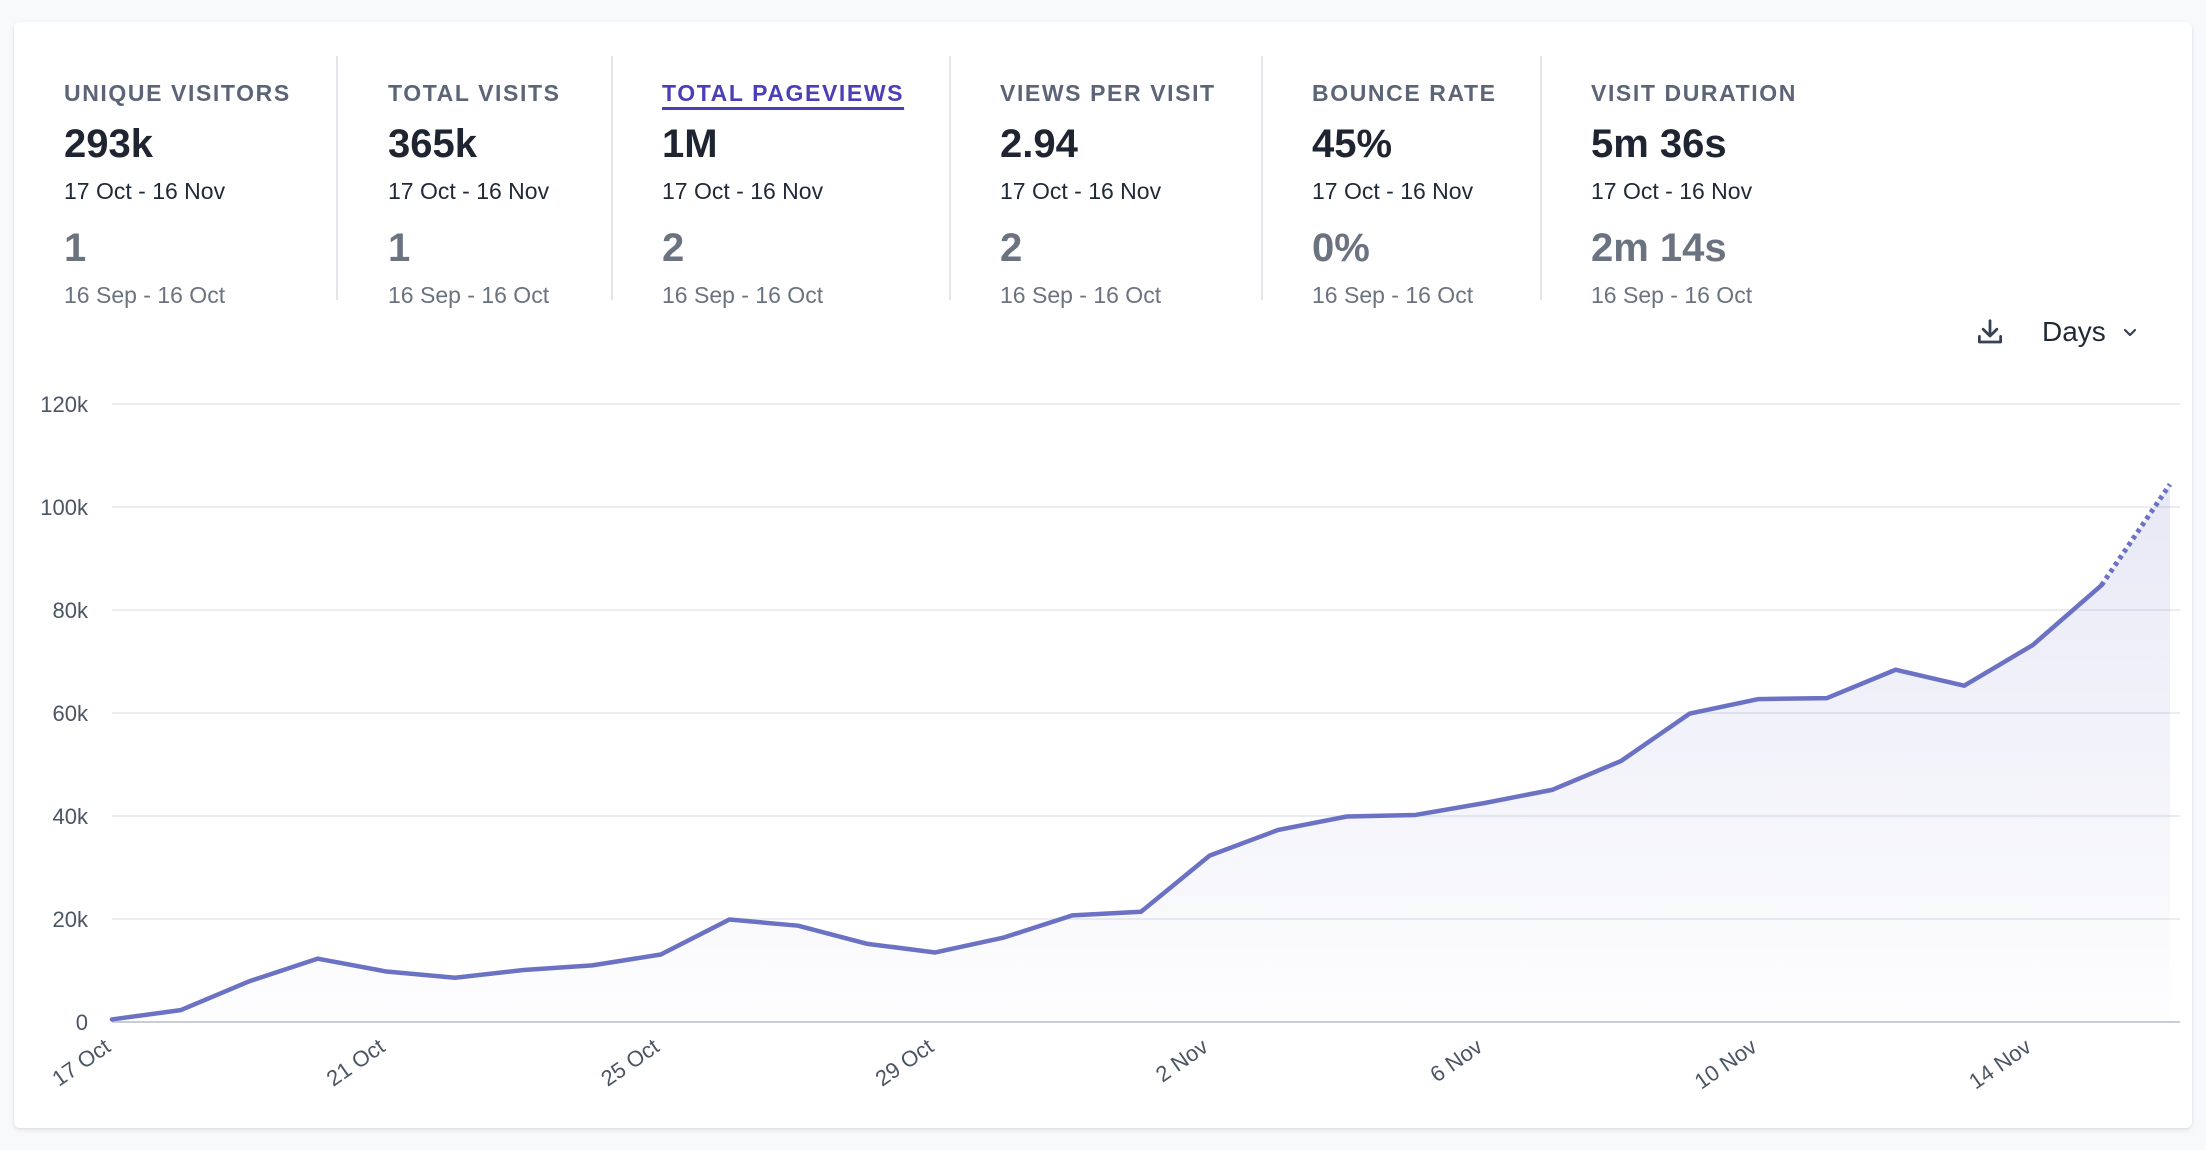 The width and height of the screenshot is (2206, 1150). Describe the element at coordinates (82, 1022) in the screenshot. I see `y-tick-label: 0` at that location.